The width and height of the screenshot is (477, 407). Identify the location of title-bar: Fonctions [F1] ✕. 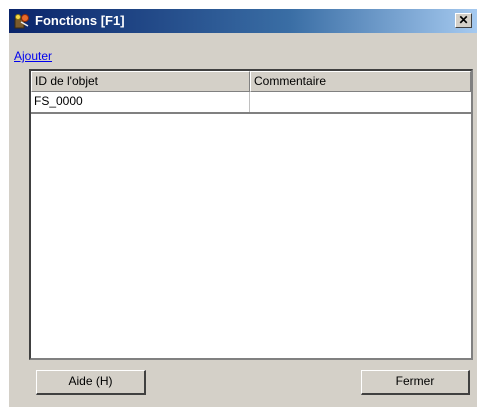
(243, 21).